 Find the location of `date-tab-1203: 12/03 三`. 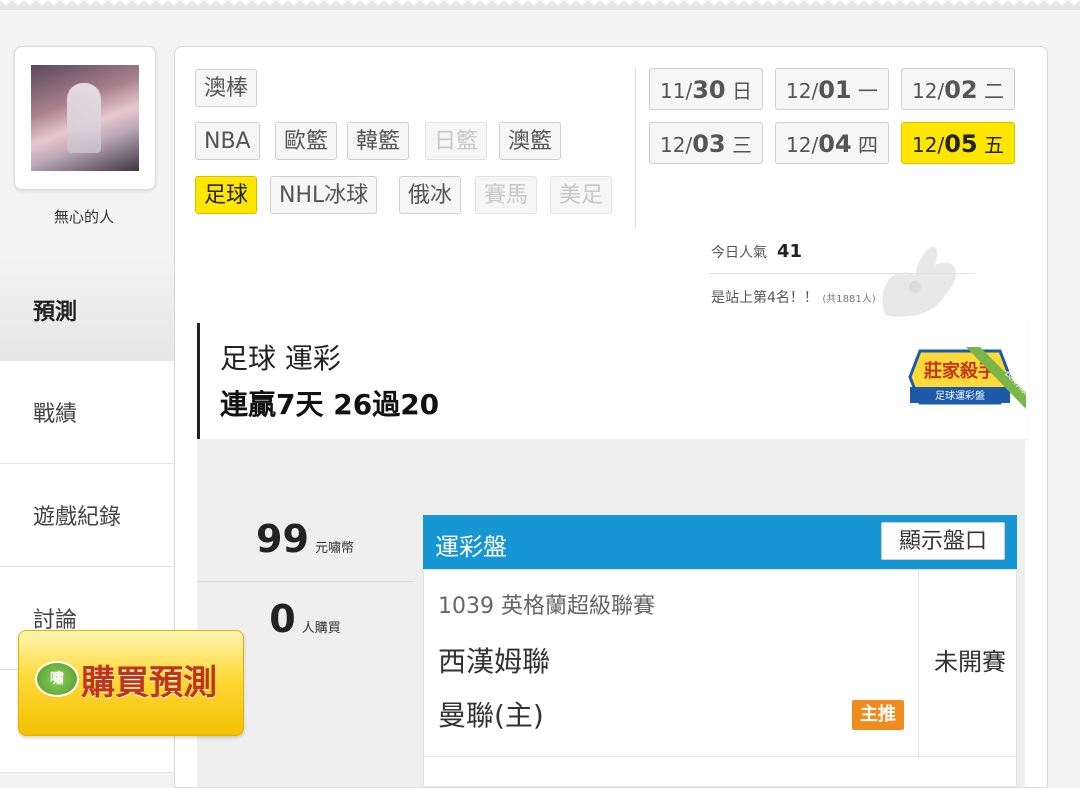

date-tab-1203: 12/03 三 is located at coordinates (706, 143).